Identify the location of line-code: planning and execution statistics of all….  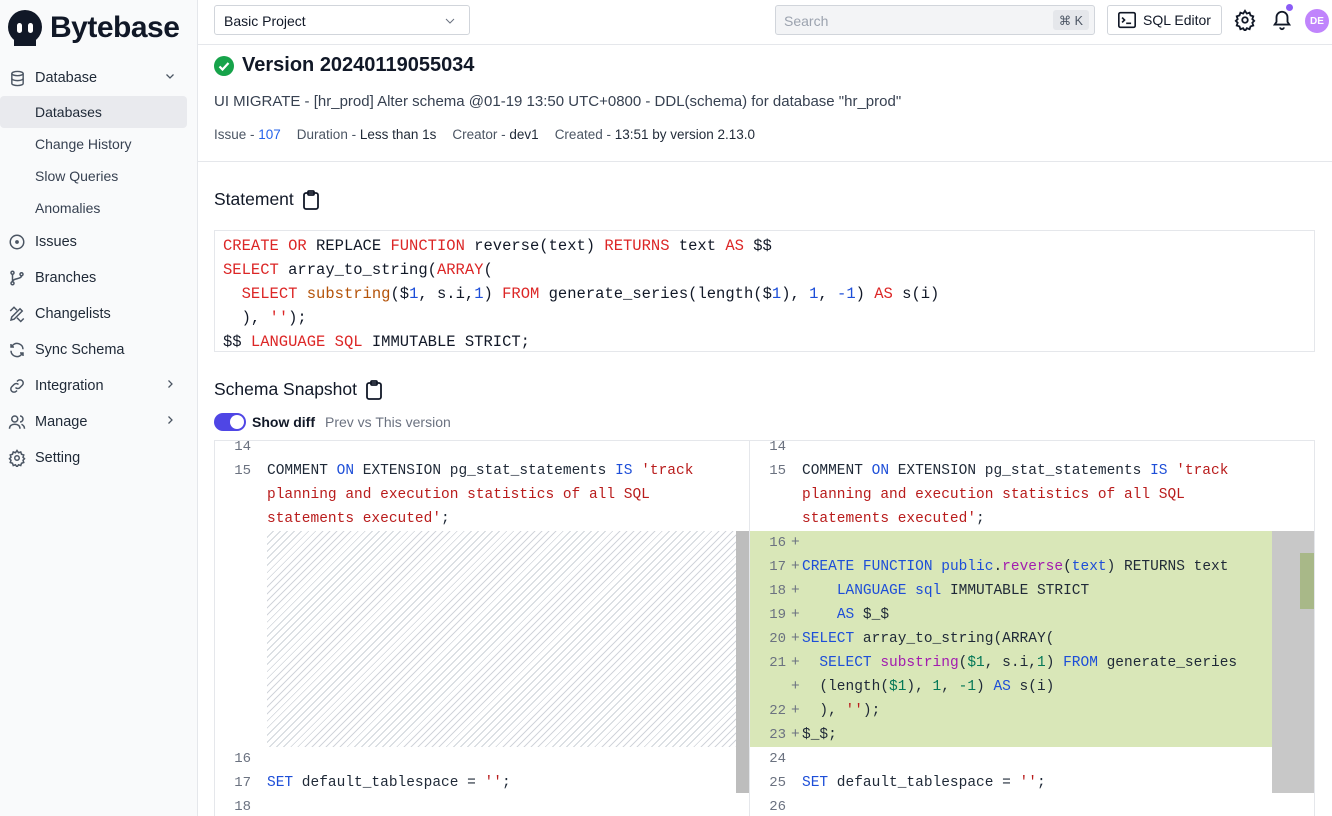
(458, 495).